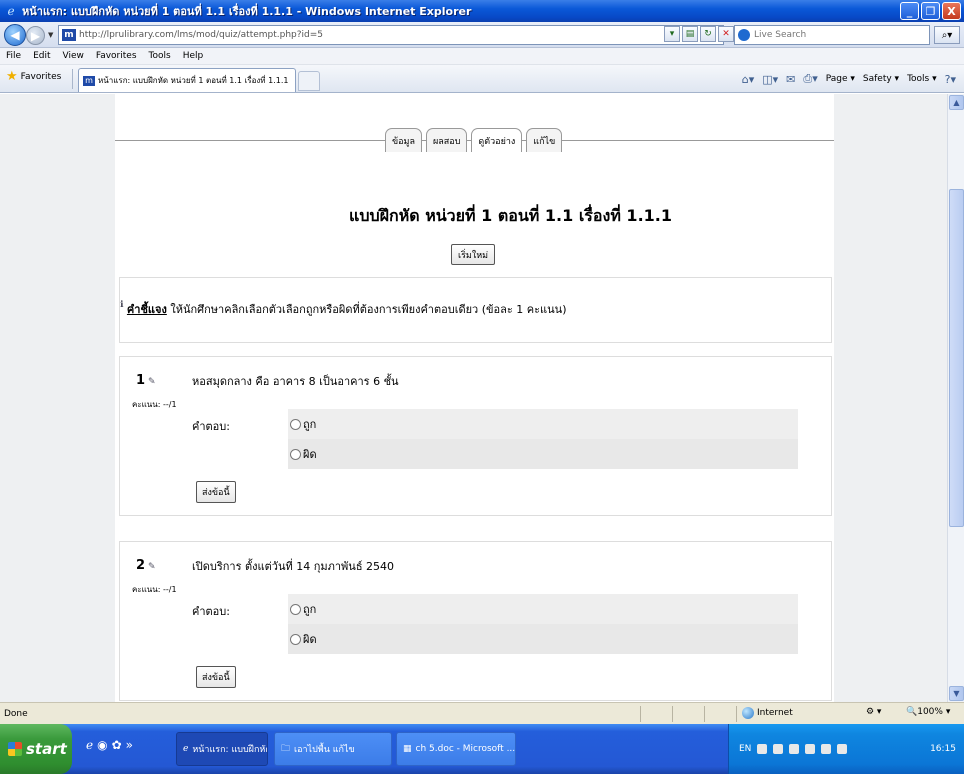 This screenshot has width=964, height=774. What do you see at coordinates (810, 79) in the screenshot?
I see `print-icon: ⎙▾` at bounding box center [810, 79].